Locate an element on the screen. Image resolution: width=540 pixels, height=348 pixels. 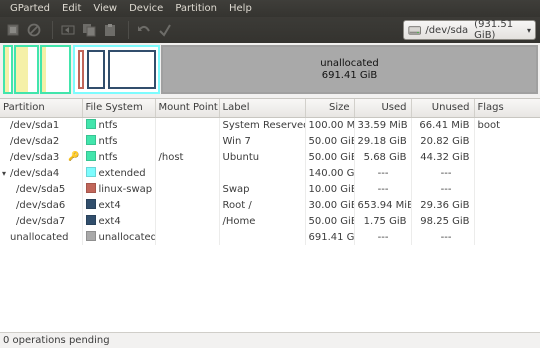
resize-move-button is located at coordinates (68, 30).